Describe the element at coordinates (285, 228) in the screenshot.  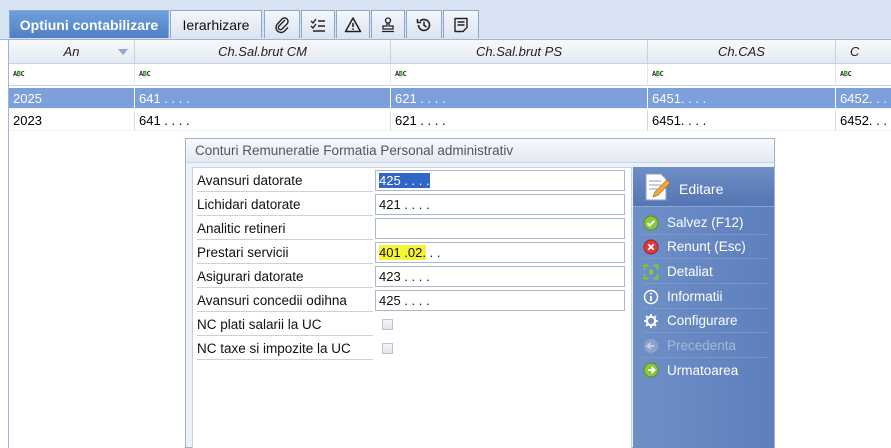
I see `field-label: Analitic retineri` at that location.